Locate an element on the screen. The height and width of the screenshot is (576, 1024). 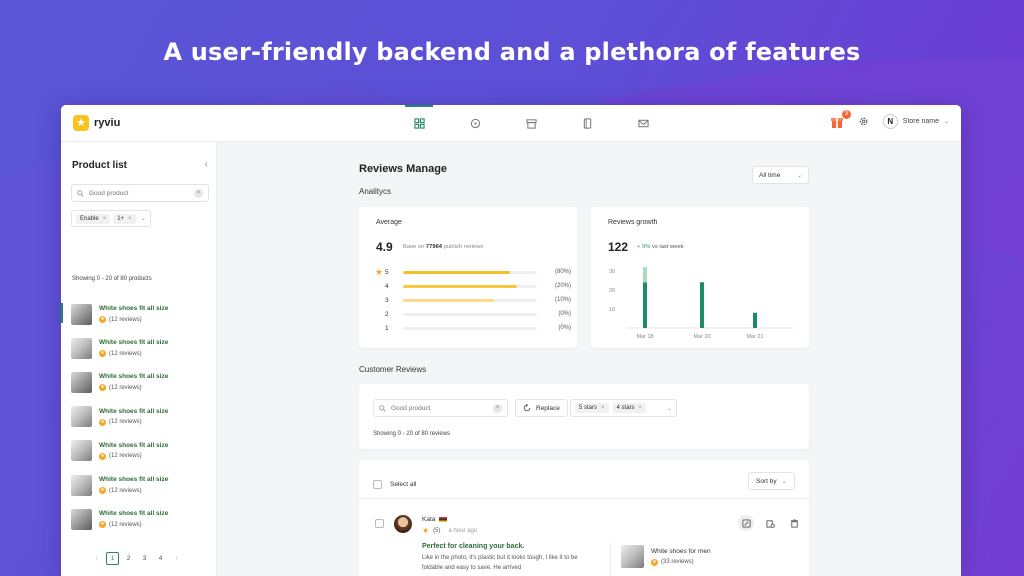
rating-percent: (0%) is located at coordinates (564, 314).